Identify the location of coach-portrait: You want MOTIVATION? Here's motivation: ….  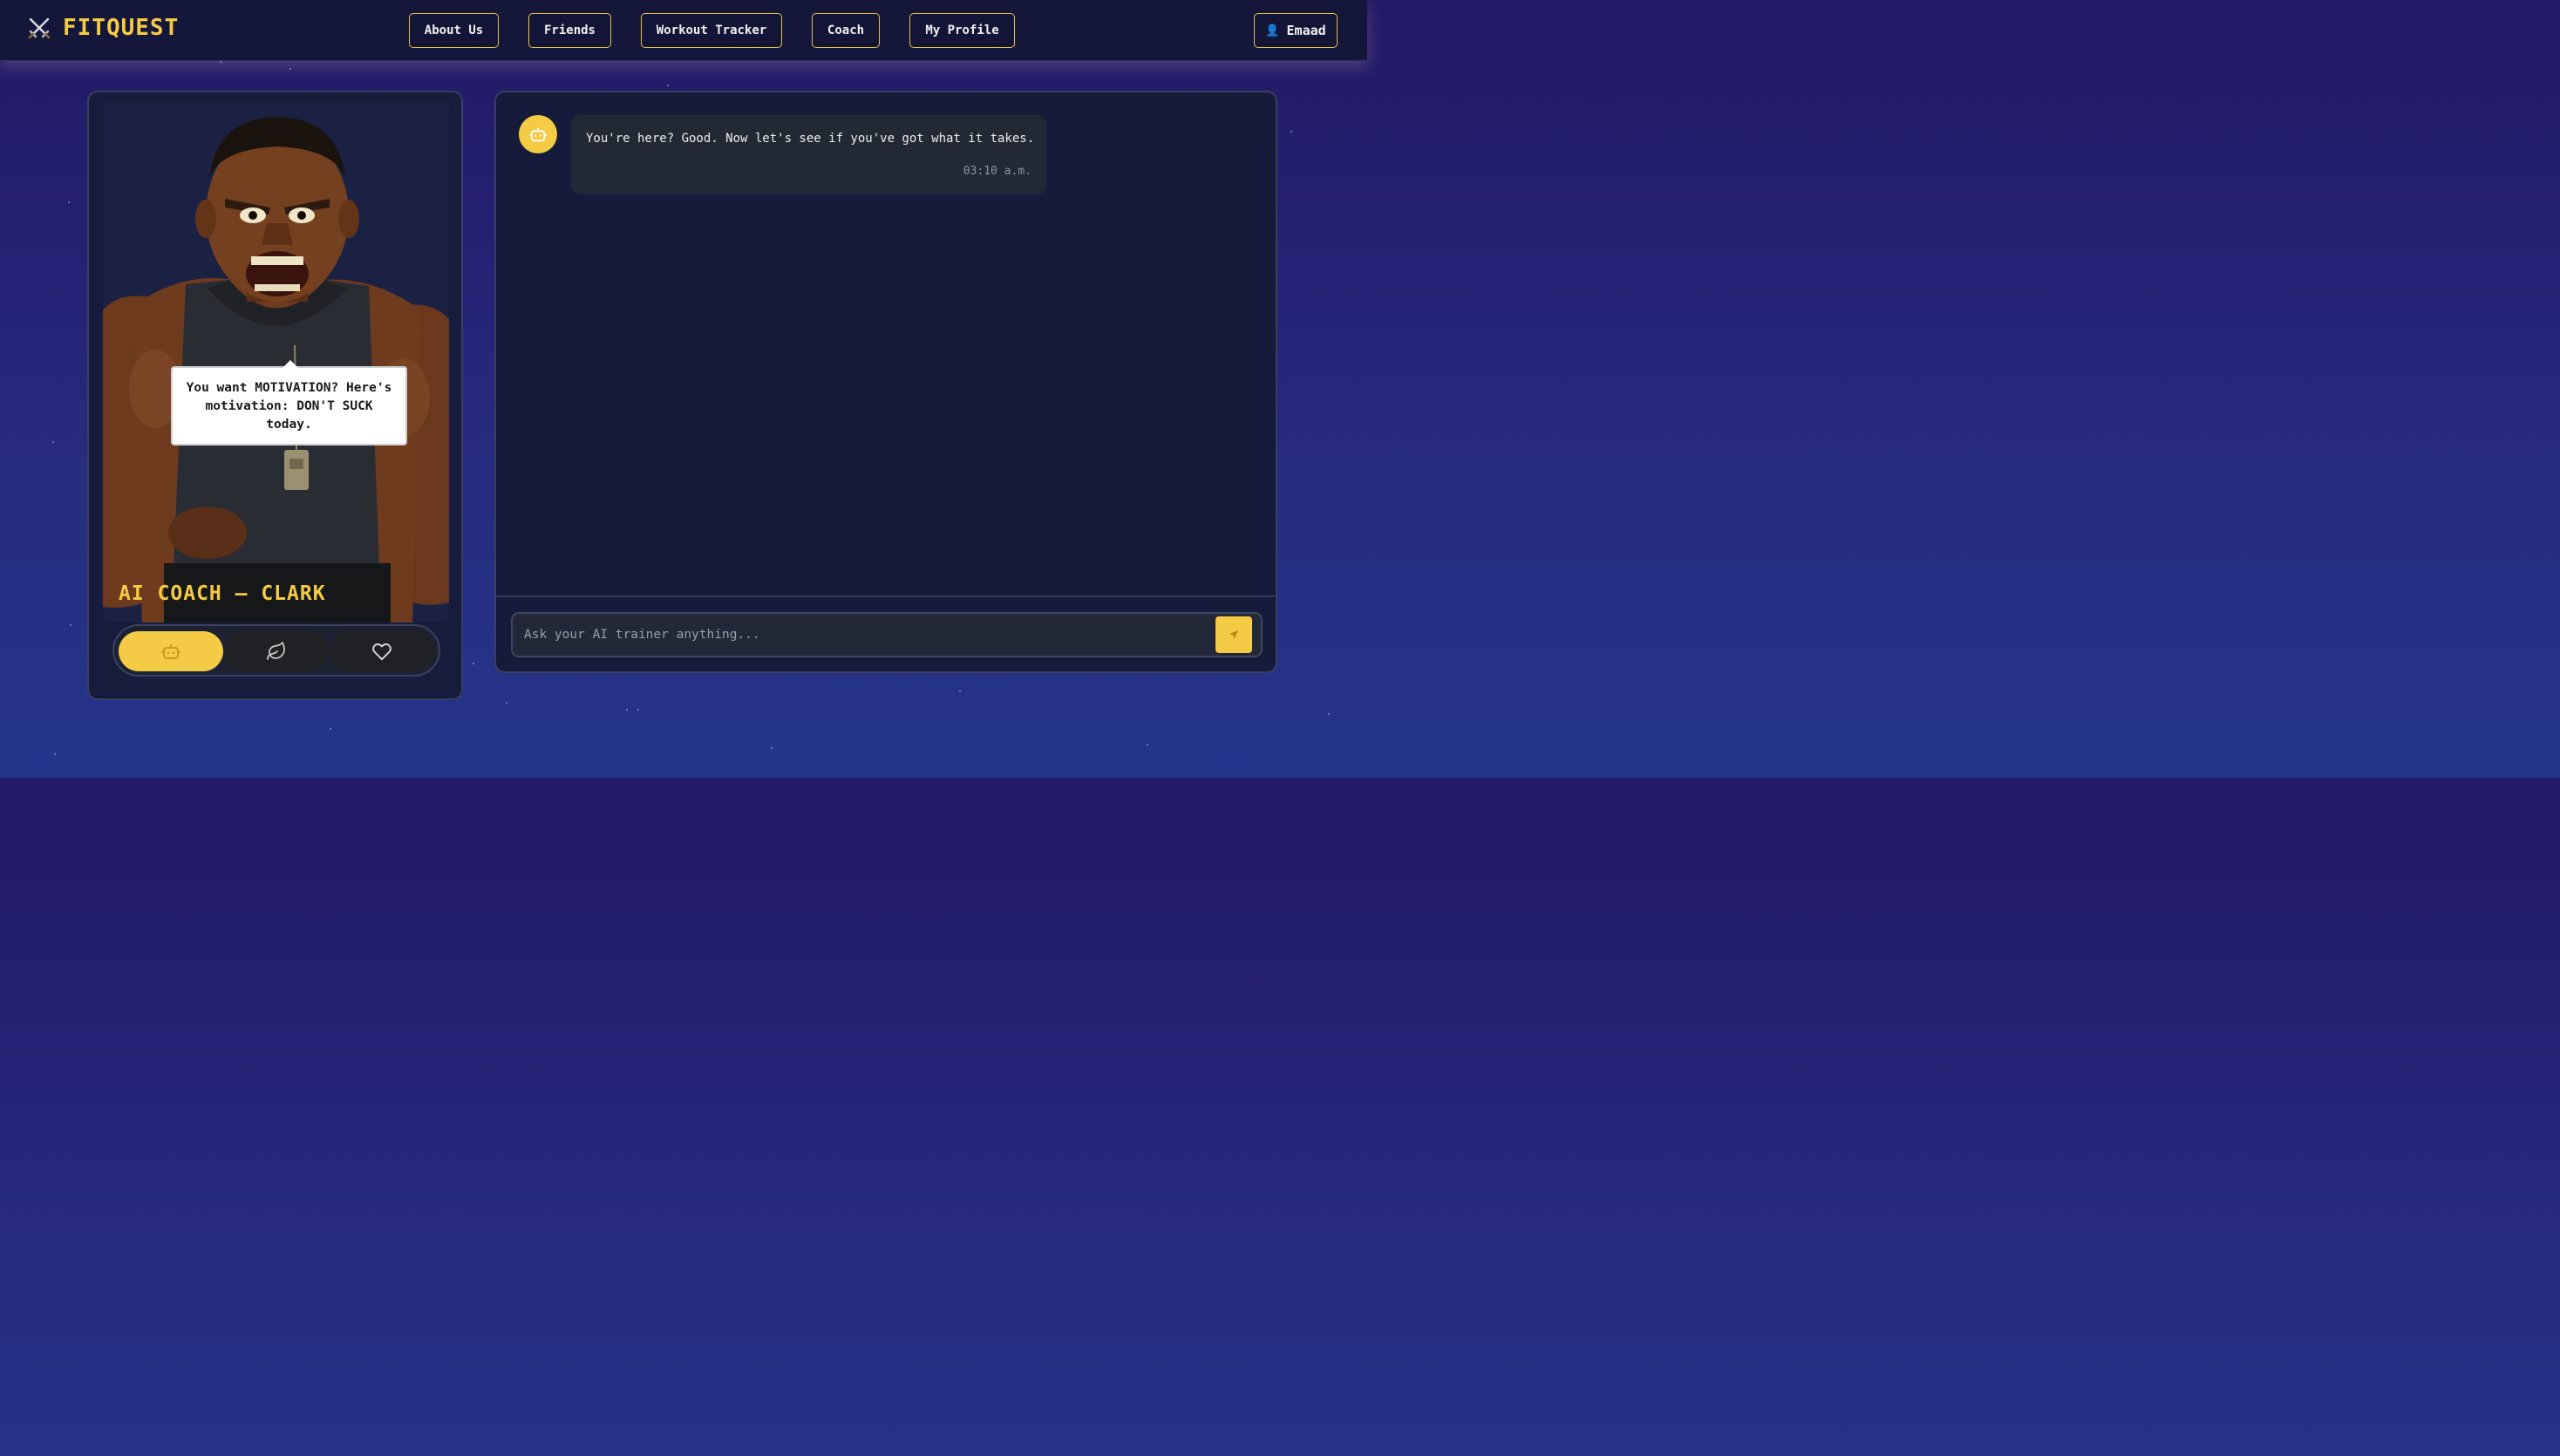
(276, 362).